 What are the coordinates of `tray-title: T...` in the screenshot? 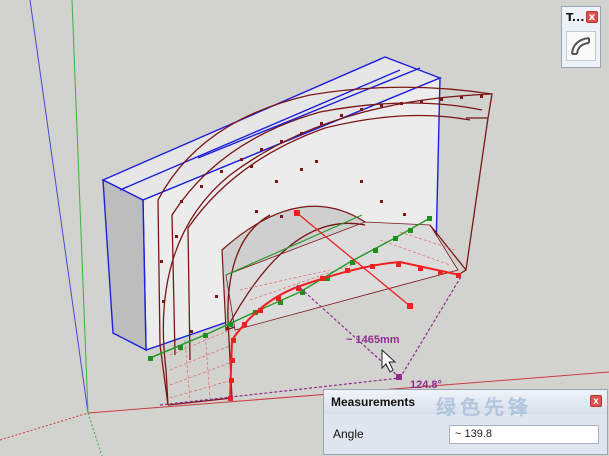 It's located at (575, 17).